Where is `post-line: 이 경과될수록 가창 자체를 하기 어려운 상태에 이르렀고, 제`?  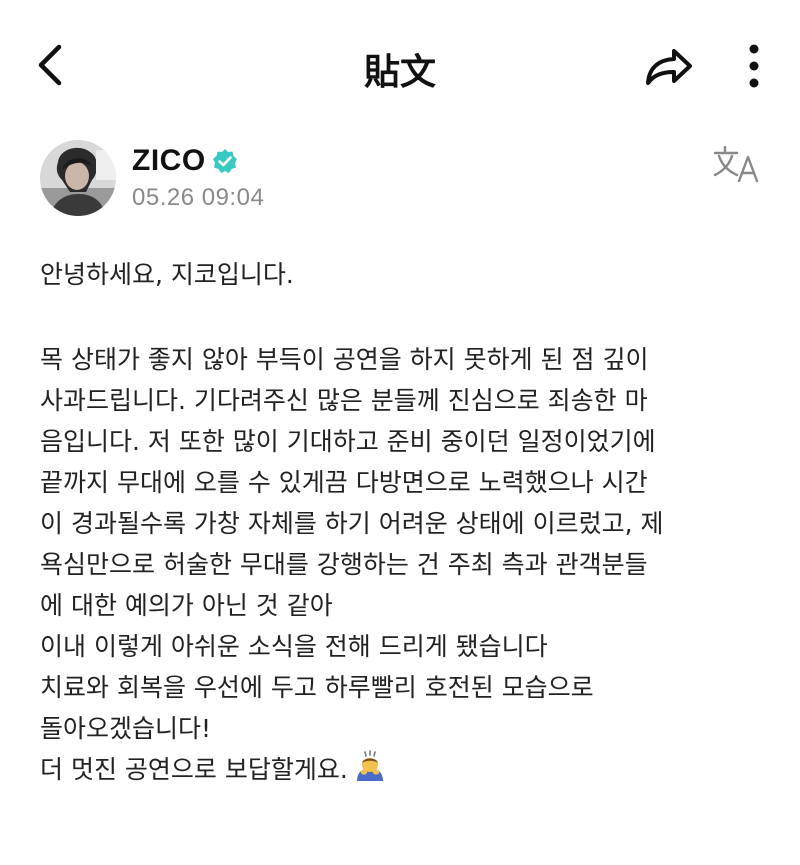 post-line: 이 경과될수록 가창 자체를 하기 어려운 상태에 이르렀고, 제 is located at coordinates (352, 523).